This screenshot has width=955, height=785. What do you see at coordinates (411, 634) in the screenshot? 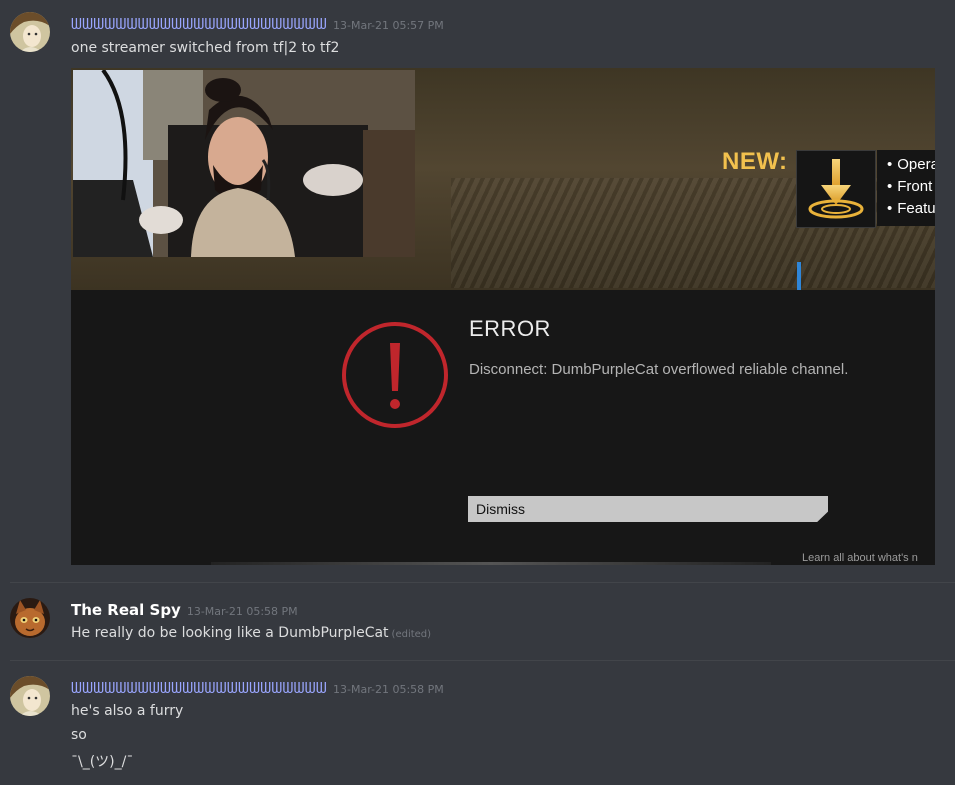
I see `edited-indicator: (edited)` at bounding box center [411, 634].